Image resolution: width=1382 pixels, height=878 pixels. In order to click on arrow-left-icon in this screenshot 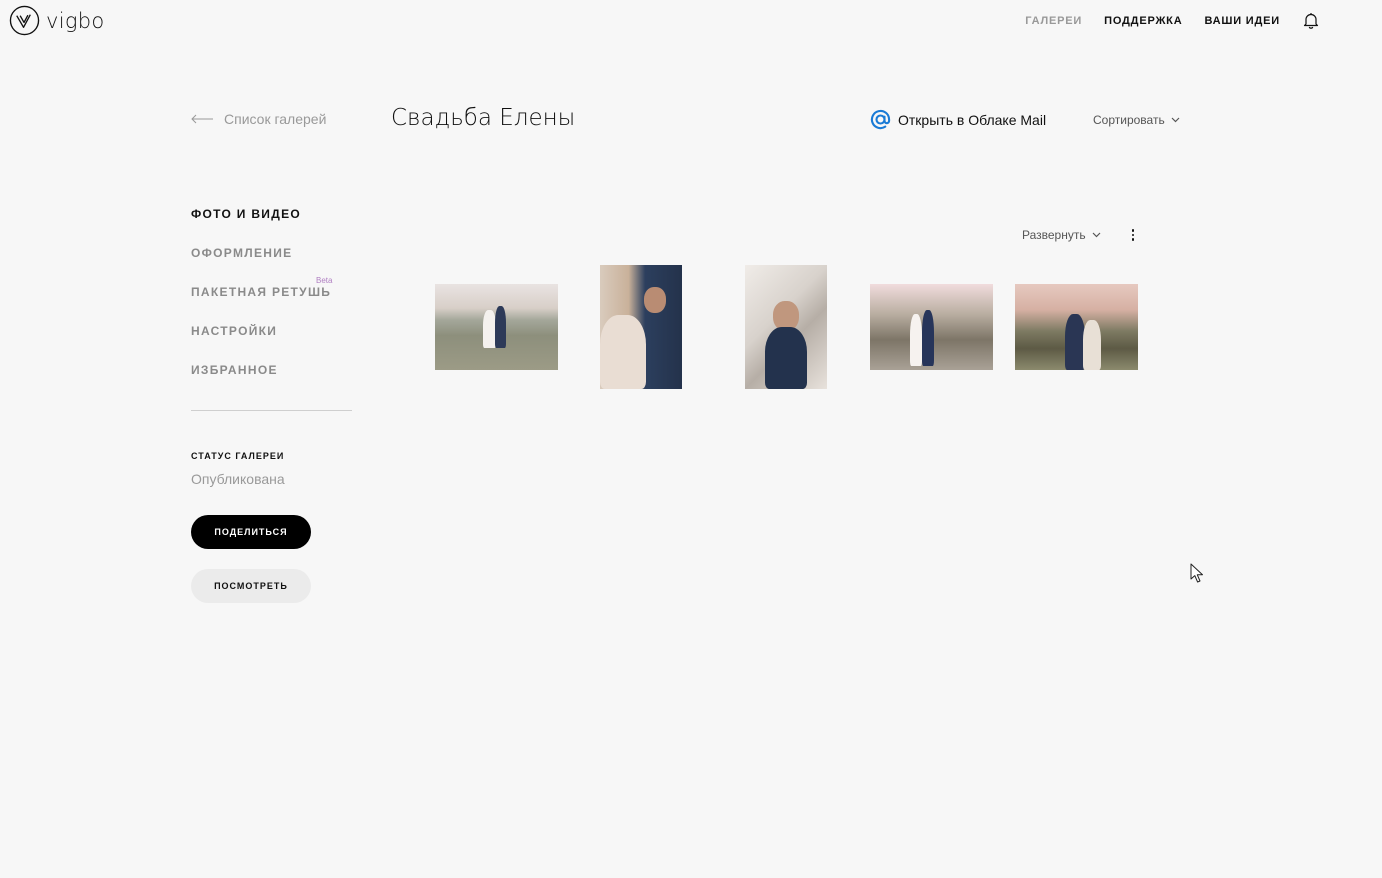, I will do `click(202, 119)`.